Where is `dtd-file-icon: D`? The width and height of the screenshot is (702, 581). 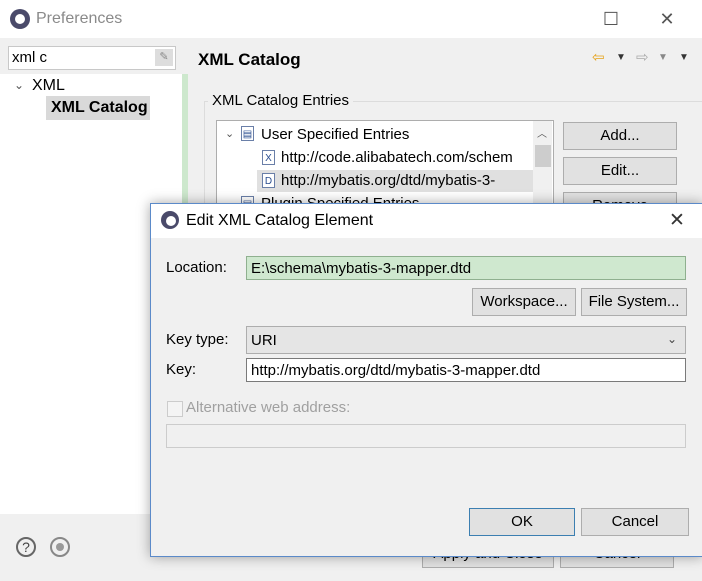
dtd-file-icon: D is located at coordinates (268, 180).